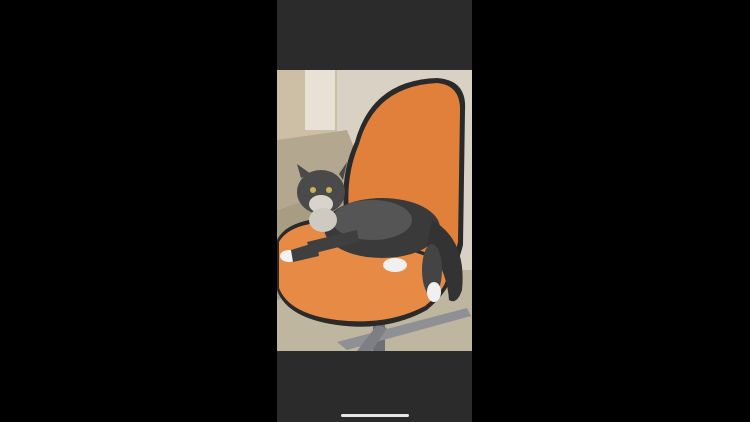 This screenshot has height=422, width=750. What do you see at coordinates (375, 415) in the screenshot?
I see `home-indicator` at bounding box center [375, 415].